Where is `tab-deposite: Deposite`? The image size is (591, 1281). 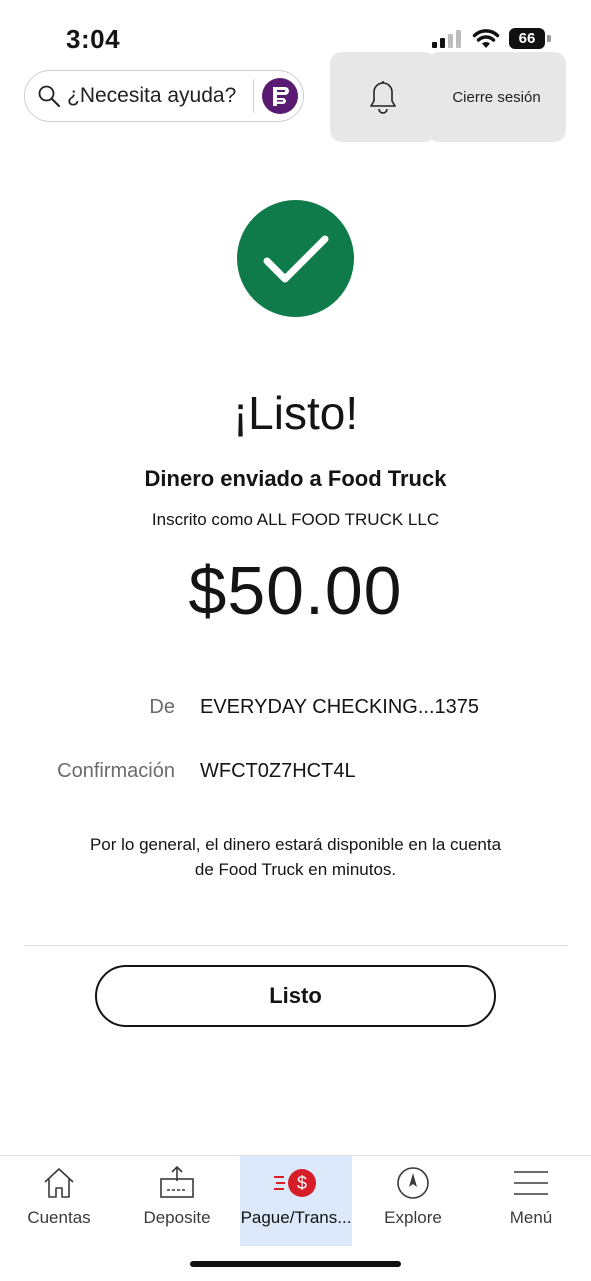
tab-deposite: Deposite is located at coordinates (177, 1201).